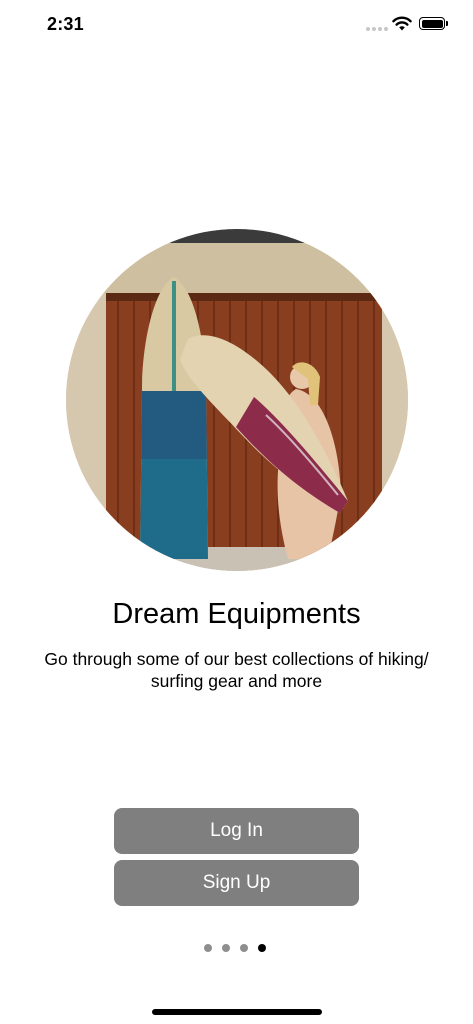  Describe the element at coordinates (236, 614) in the screenshot. I see `onboarding-title: Dream Equipments` at that location.